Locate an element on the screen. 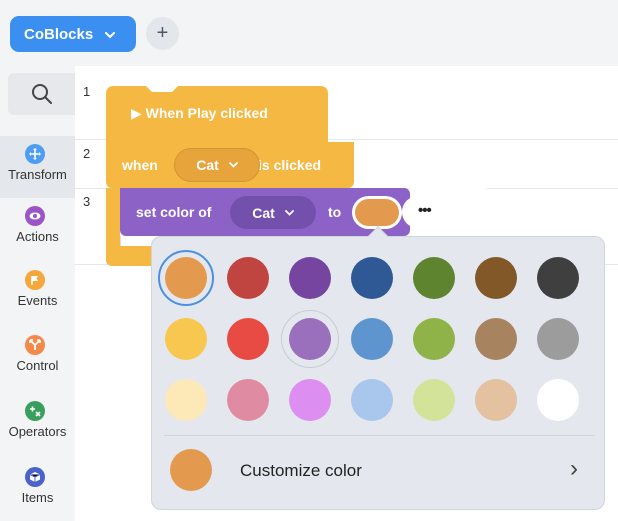 The image size is (618, 521). line-number: 2 is located at coordinates (87, 153).